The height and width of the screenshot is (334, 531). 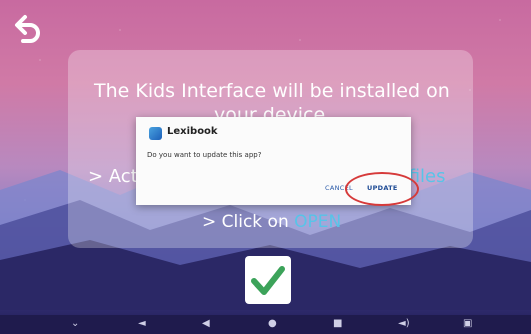 What do you see at coordinates (272, 324) in the screenshot?
I see `home-circle-icon: ●` at bounding box center [272, 324].